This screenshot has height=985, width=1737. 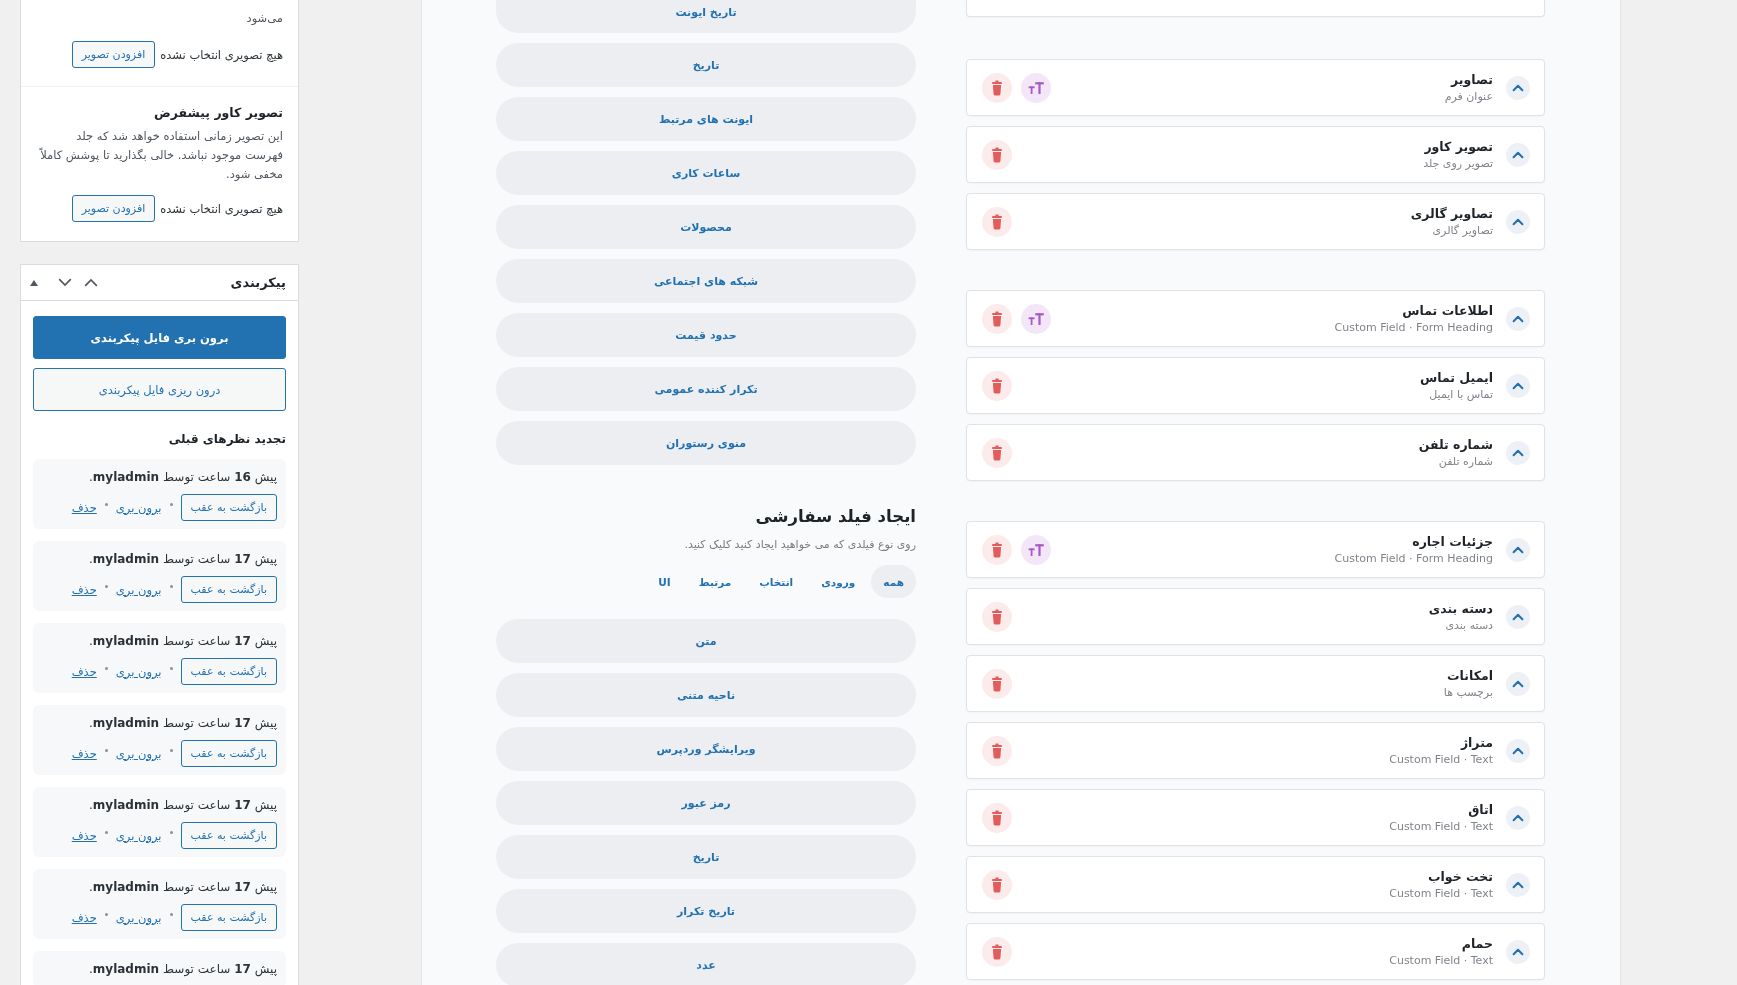 I want to click on import-button: درون ریزی فایل پیکربندی, so click(x=159, y=389).